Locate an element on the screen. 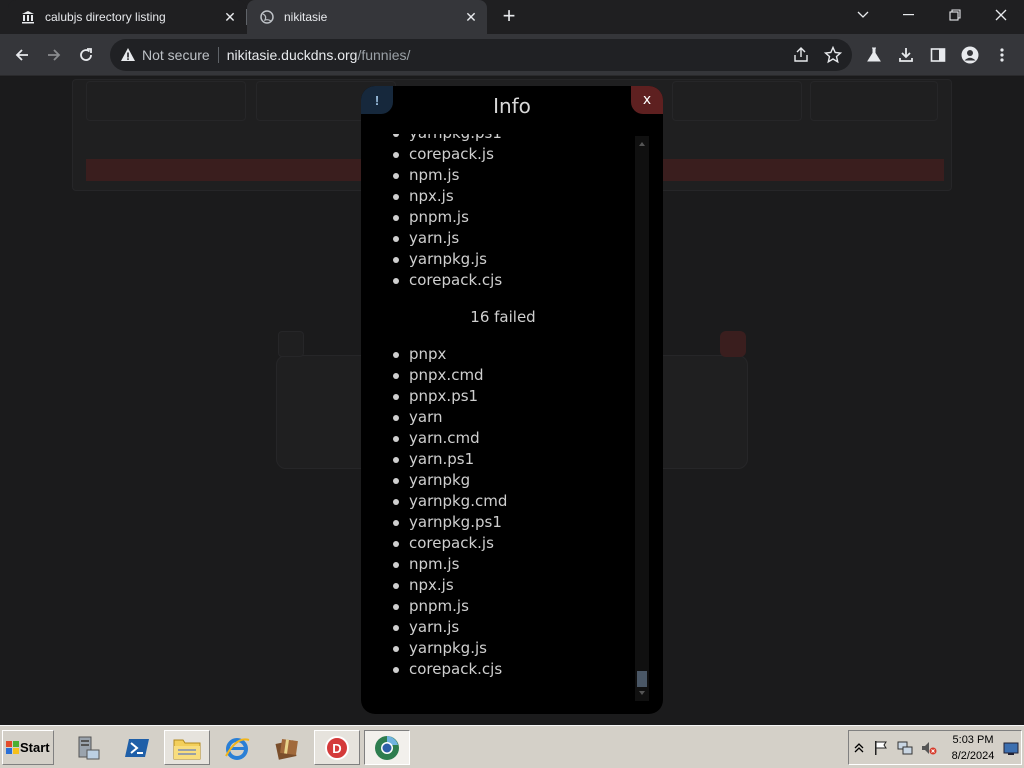 This screenshot has height=768, width=1024. scrollbar-thumb is located at coordinates (642, 679).